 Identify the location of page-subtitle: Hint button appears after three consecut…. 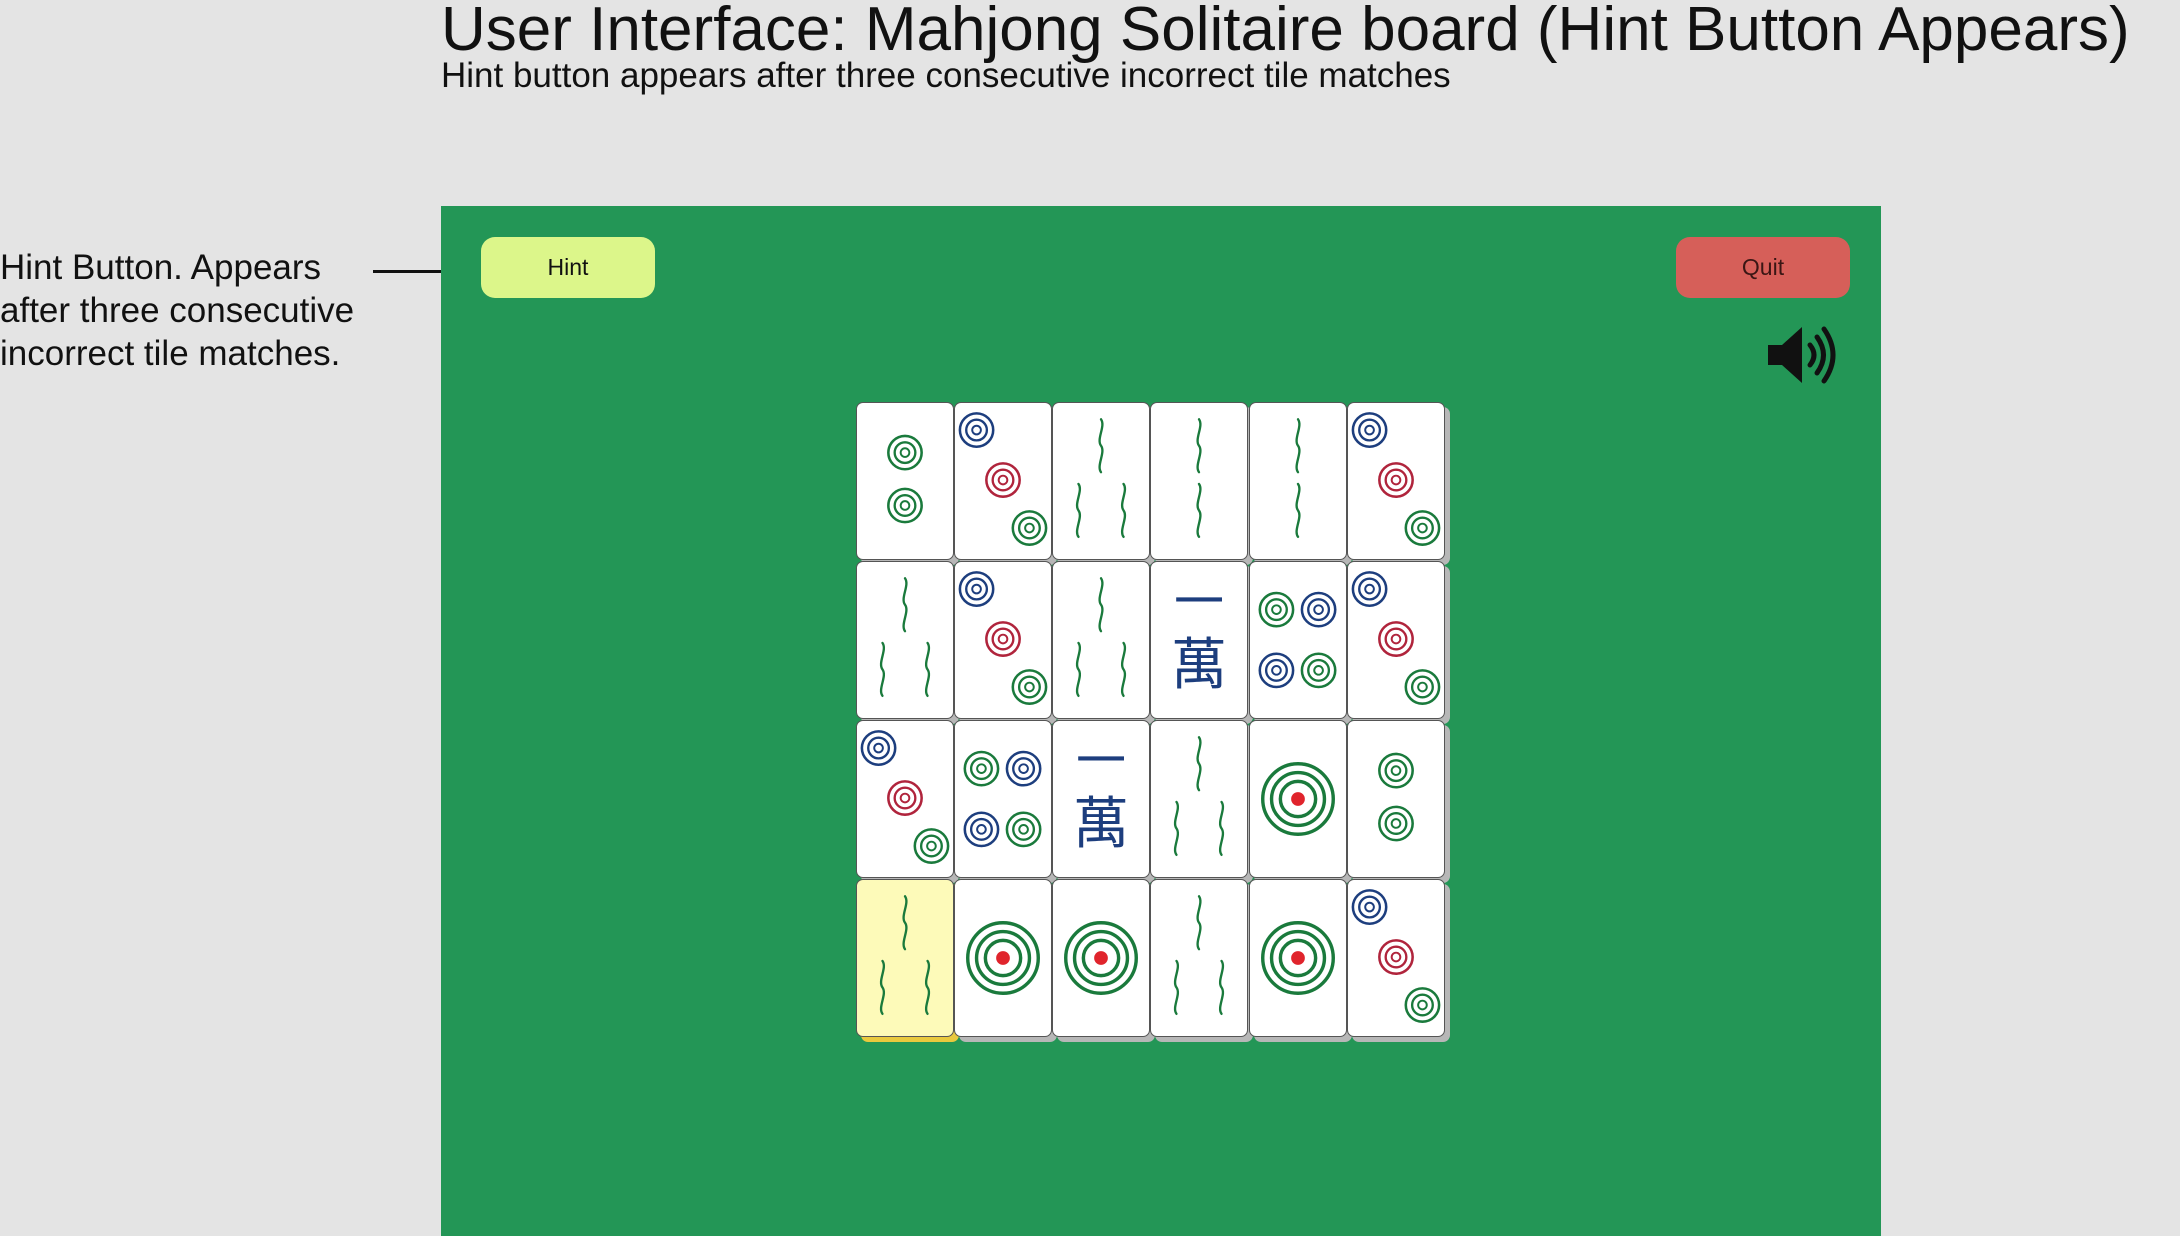
(946, 75).